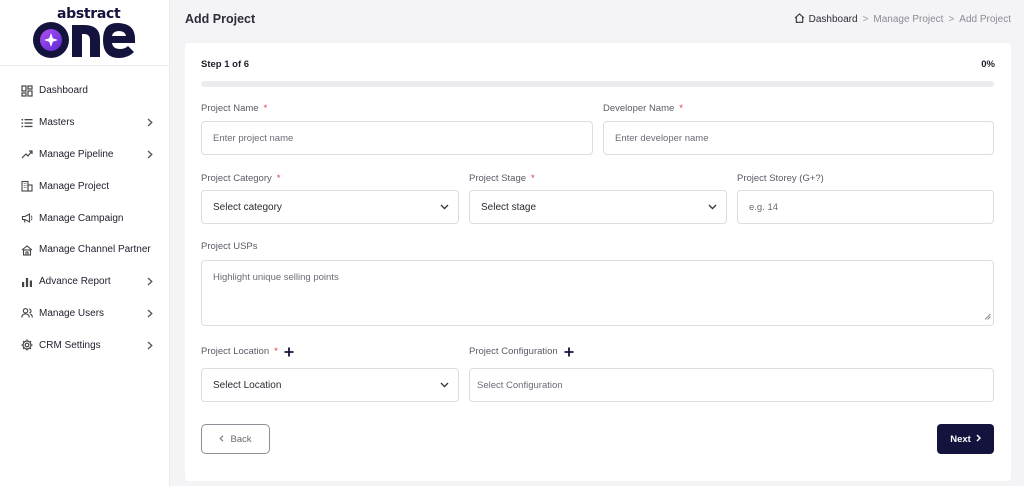 Image resolution: width=1024 pixels, height=486 pixels. I want to click on next-button: Next, so click(965, 439).